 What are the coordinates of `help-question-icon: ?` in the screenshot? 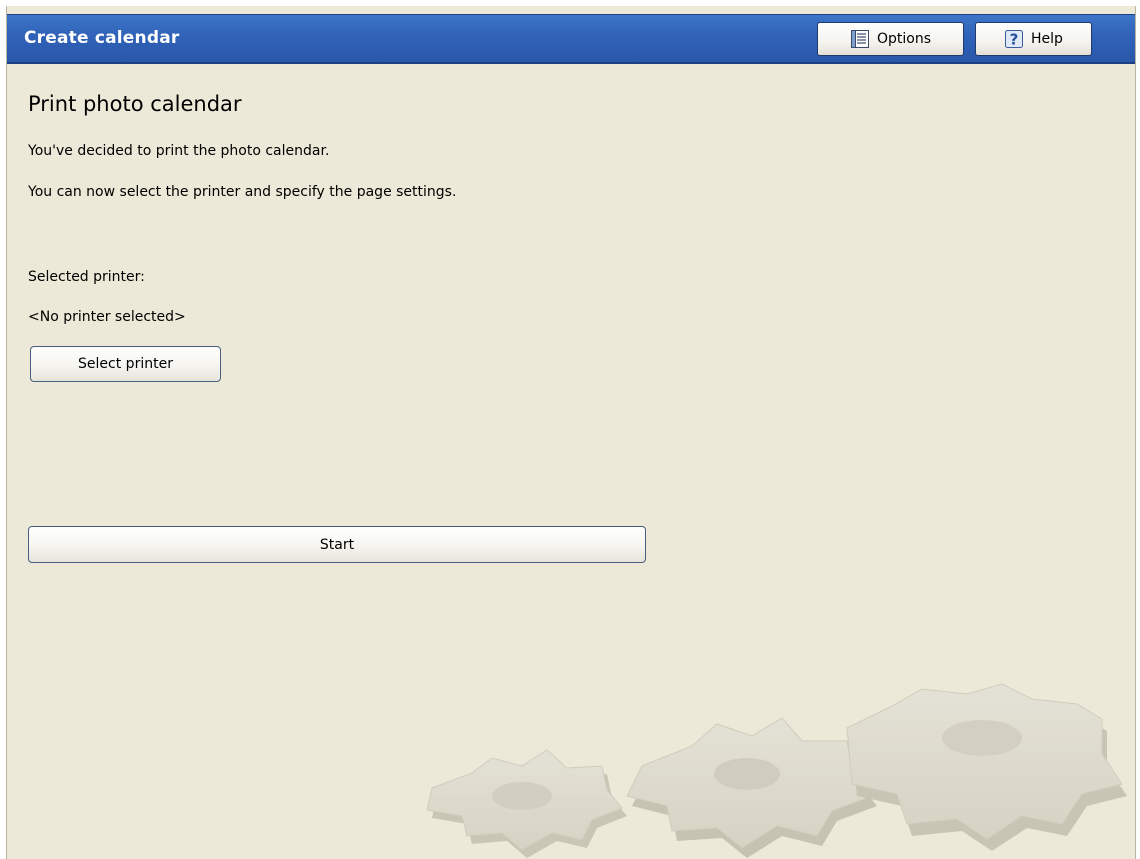 It's located at (1014, 39).